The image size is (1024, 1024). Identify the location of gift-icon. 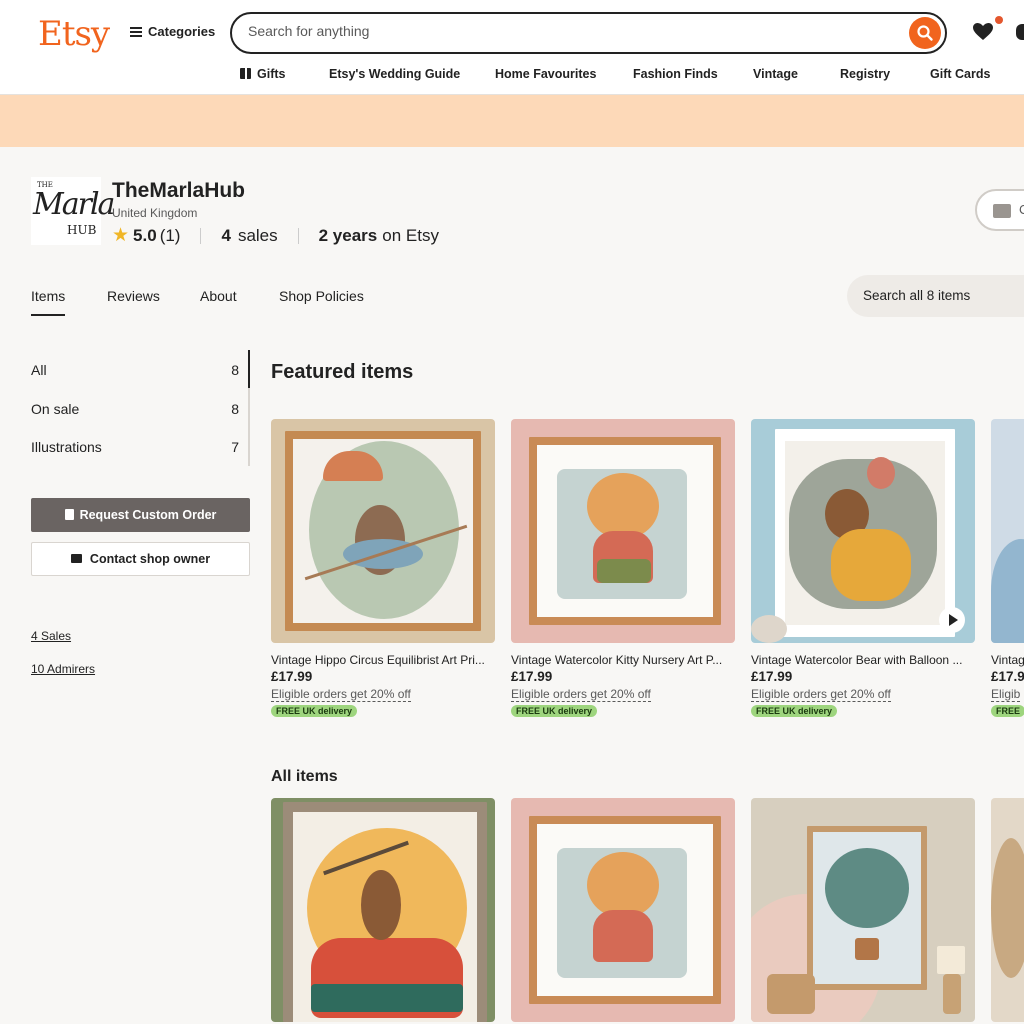
(245, 73).